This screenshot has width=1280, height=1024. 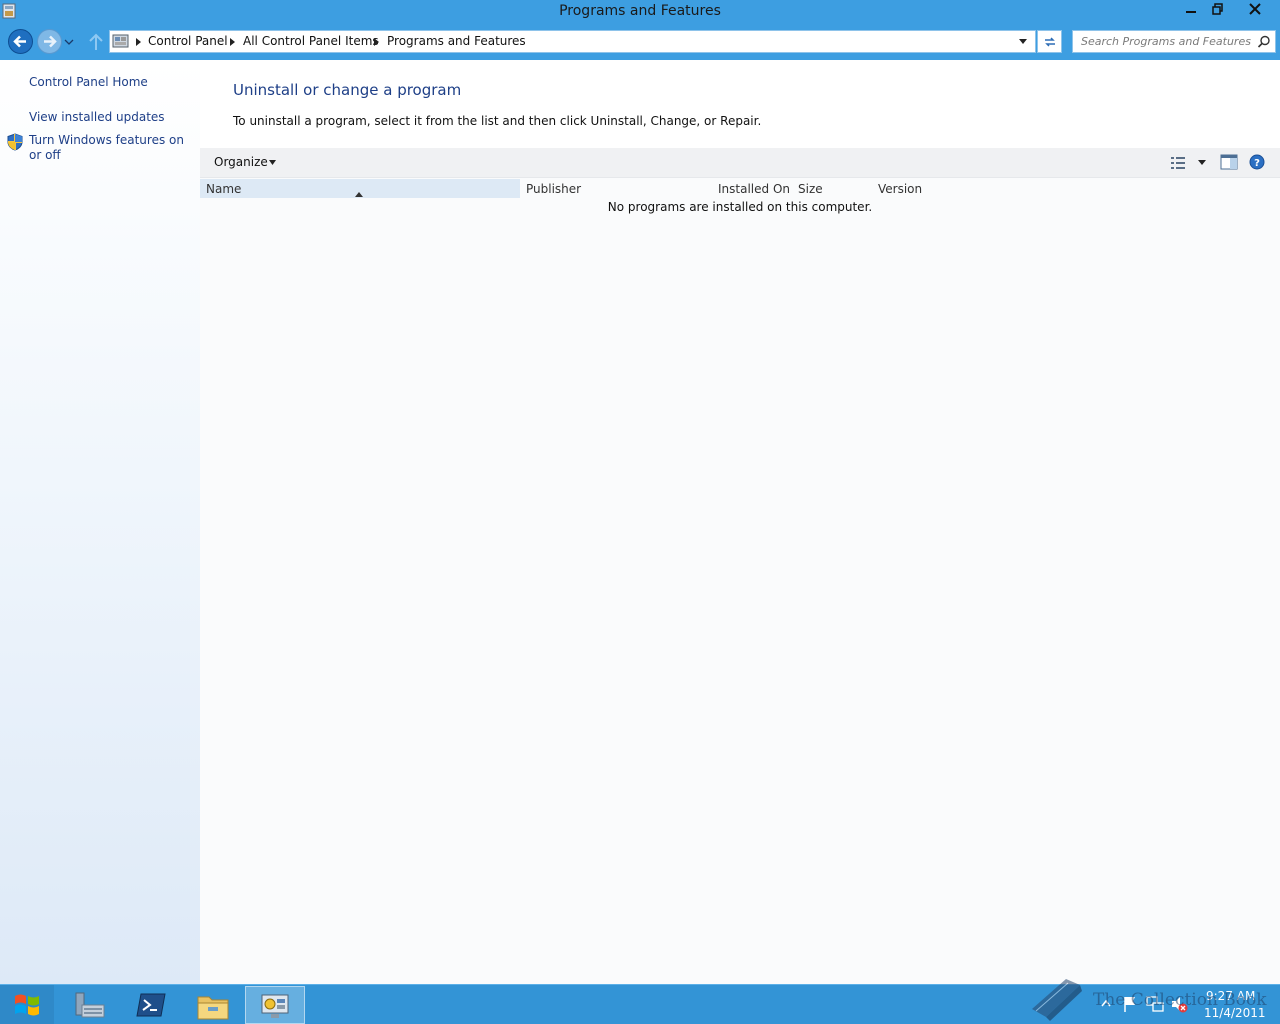 What do you see at coordinates (121, 41) in the screenshot?
I see `control-panel-icon` at bounding box center [121, 41].